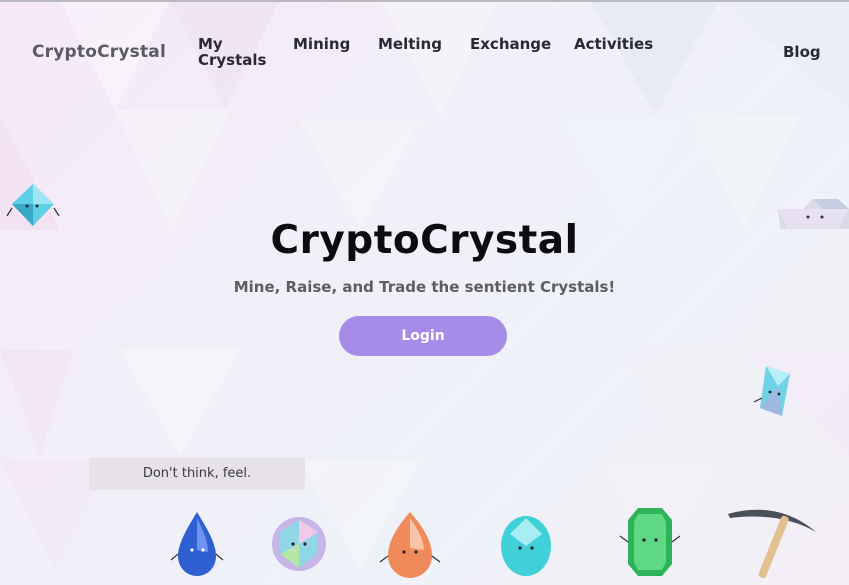 The image size is (849, 585). What do you see at coordinates (99, 52) in the screenshot?
I see `brand-logo-text: CryptoCrystal` at bounding box center [99, 52].